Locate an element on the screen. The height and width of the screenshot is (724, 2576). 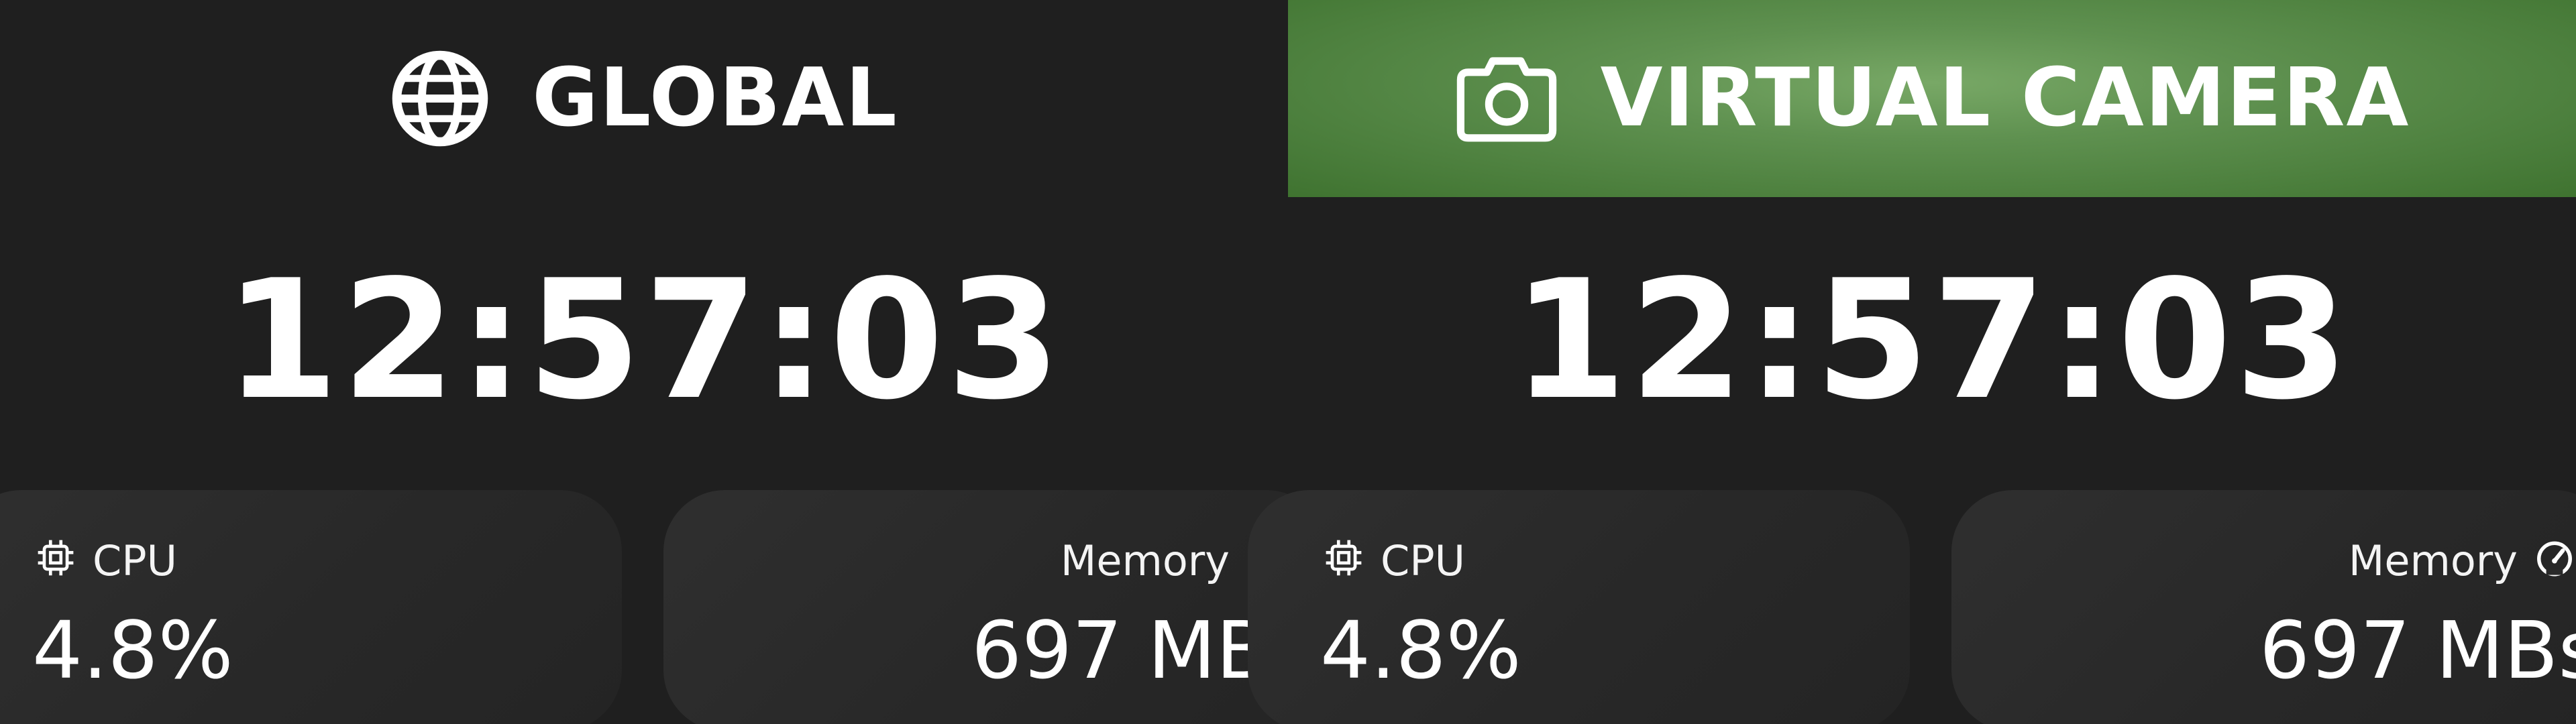
tab-title: VIRTUAL CAMERA is located at coordinates (2005, 98).